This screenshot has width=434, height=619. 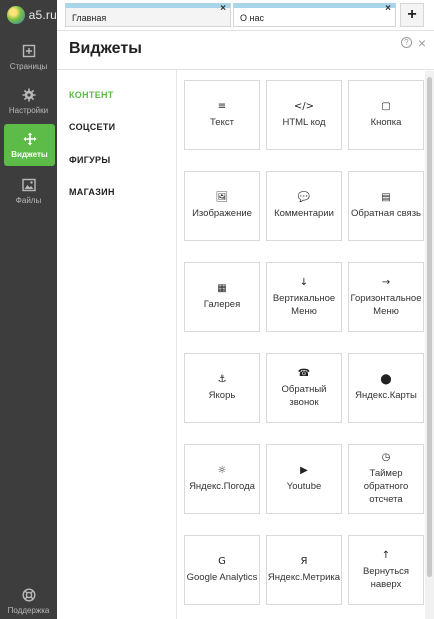 What do you see at coordinates (386, 577) in the screenshot?
I see `widget-label: Вернуться наверх` at bounding box center [386, 577].